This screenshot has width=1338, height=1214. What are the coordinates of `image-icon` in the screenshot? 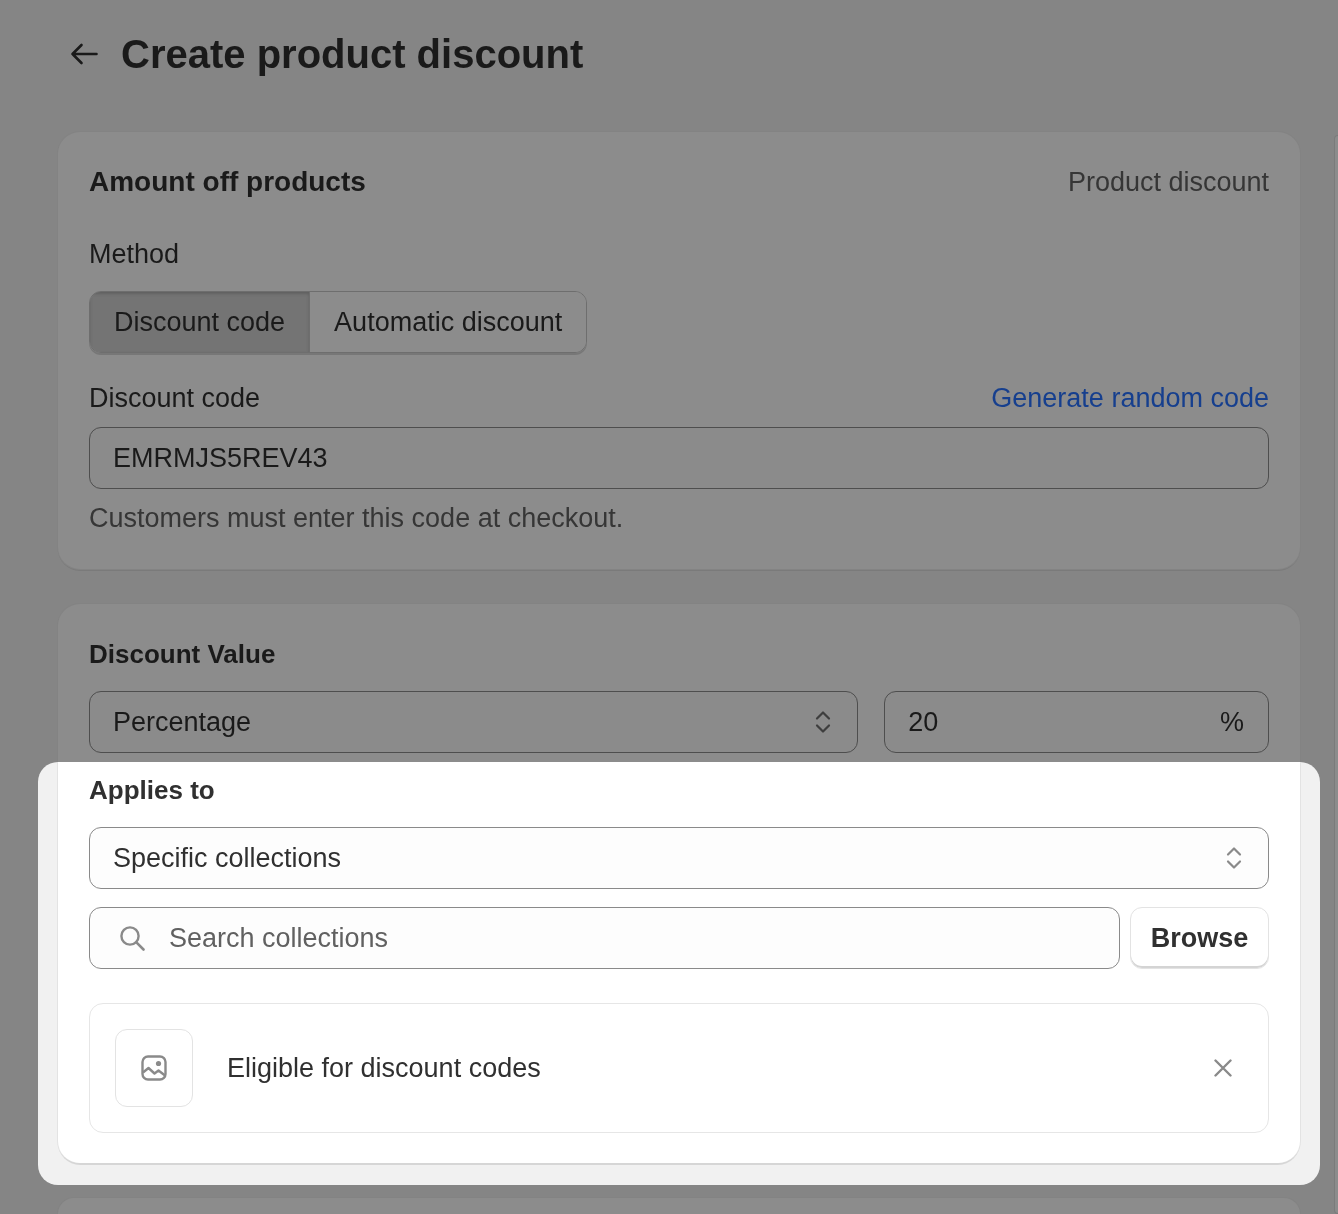 It's located at (154, 1068).